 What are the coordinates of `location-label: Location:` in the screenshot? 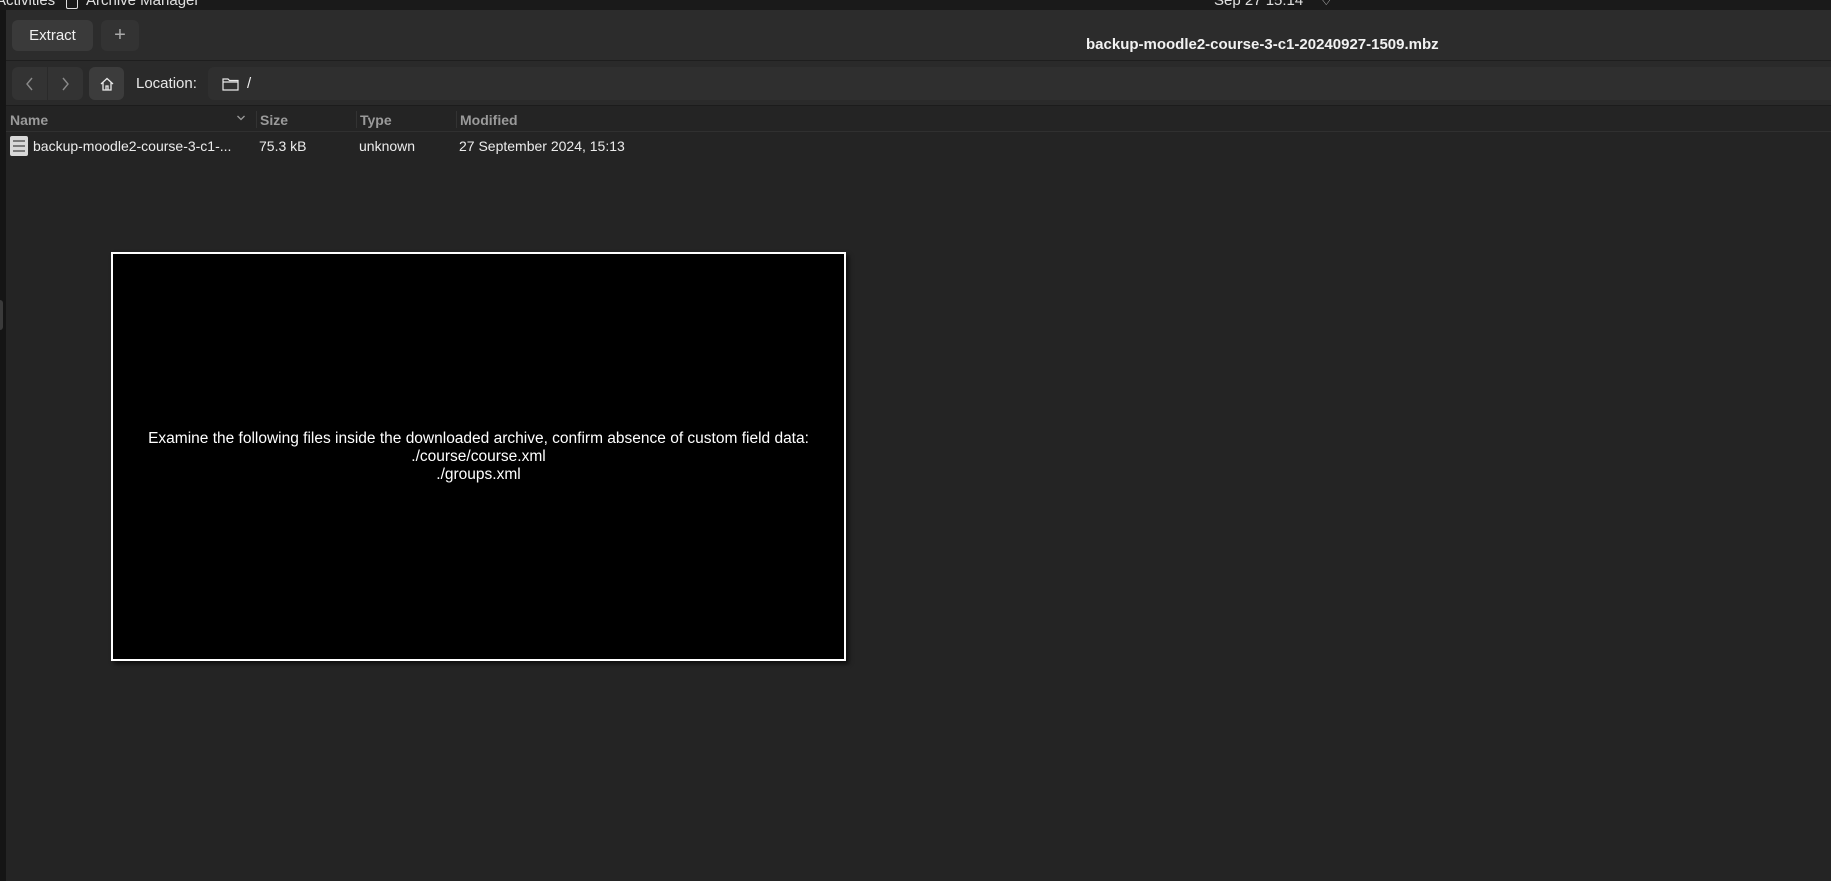 It's located at (166, 83).